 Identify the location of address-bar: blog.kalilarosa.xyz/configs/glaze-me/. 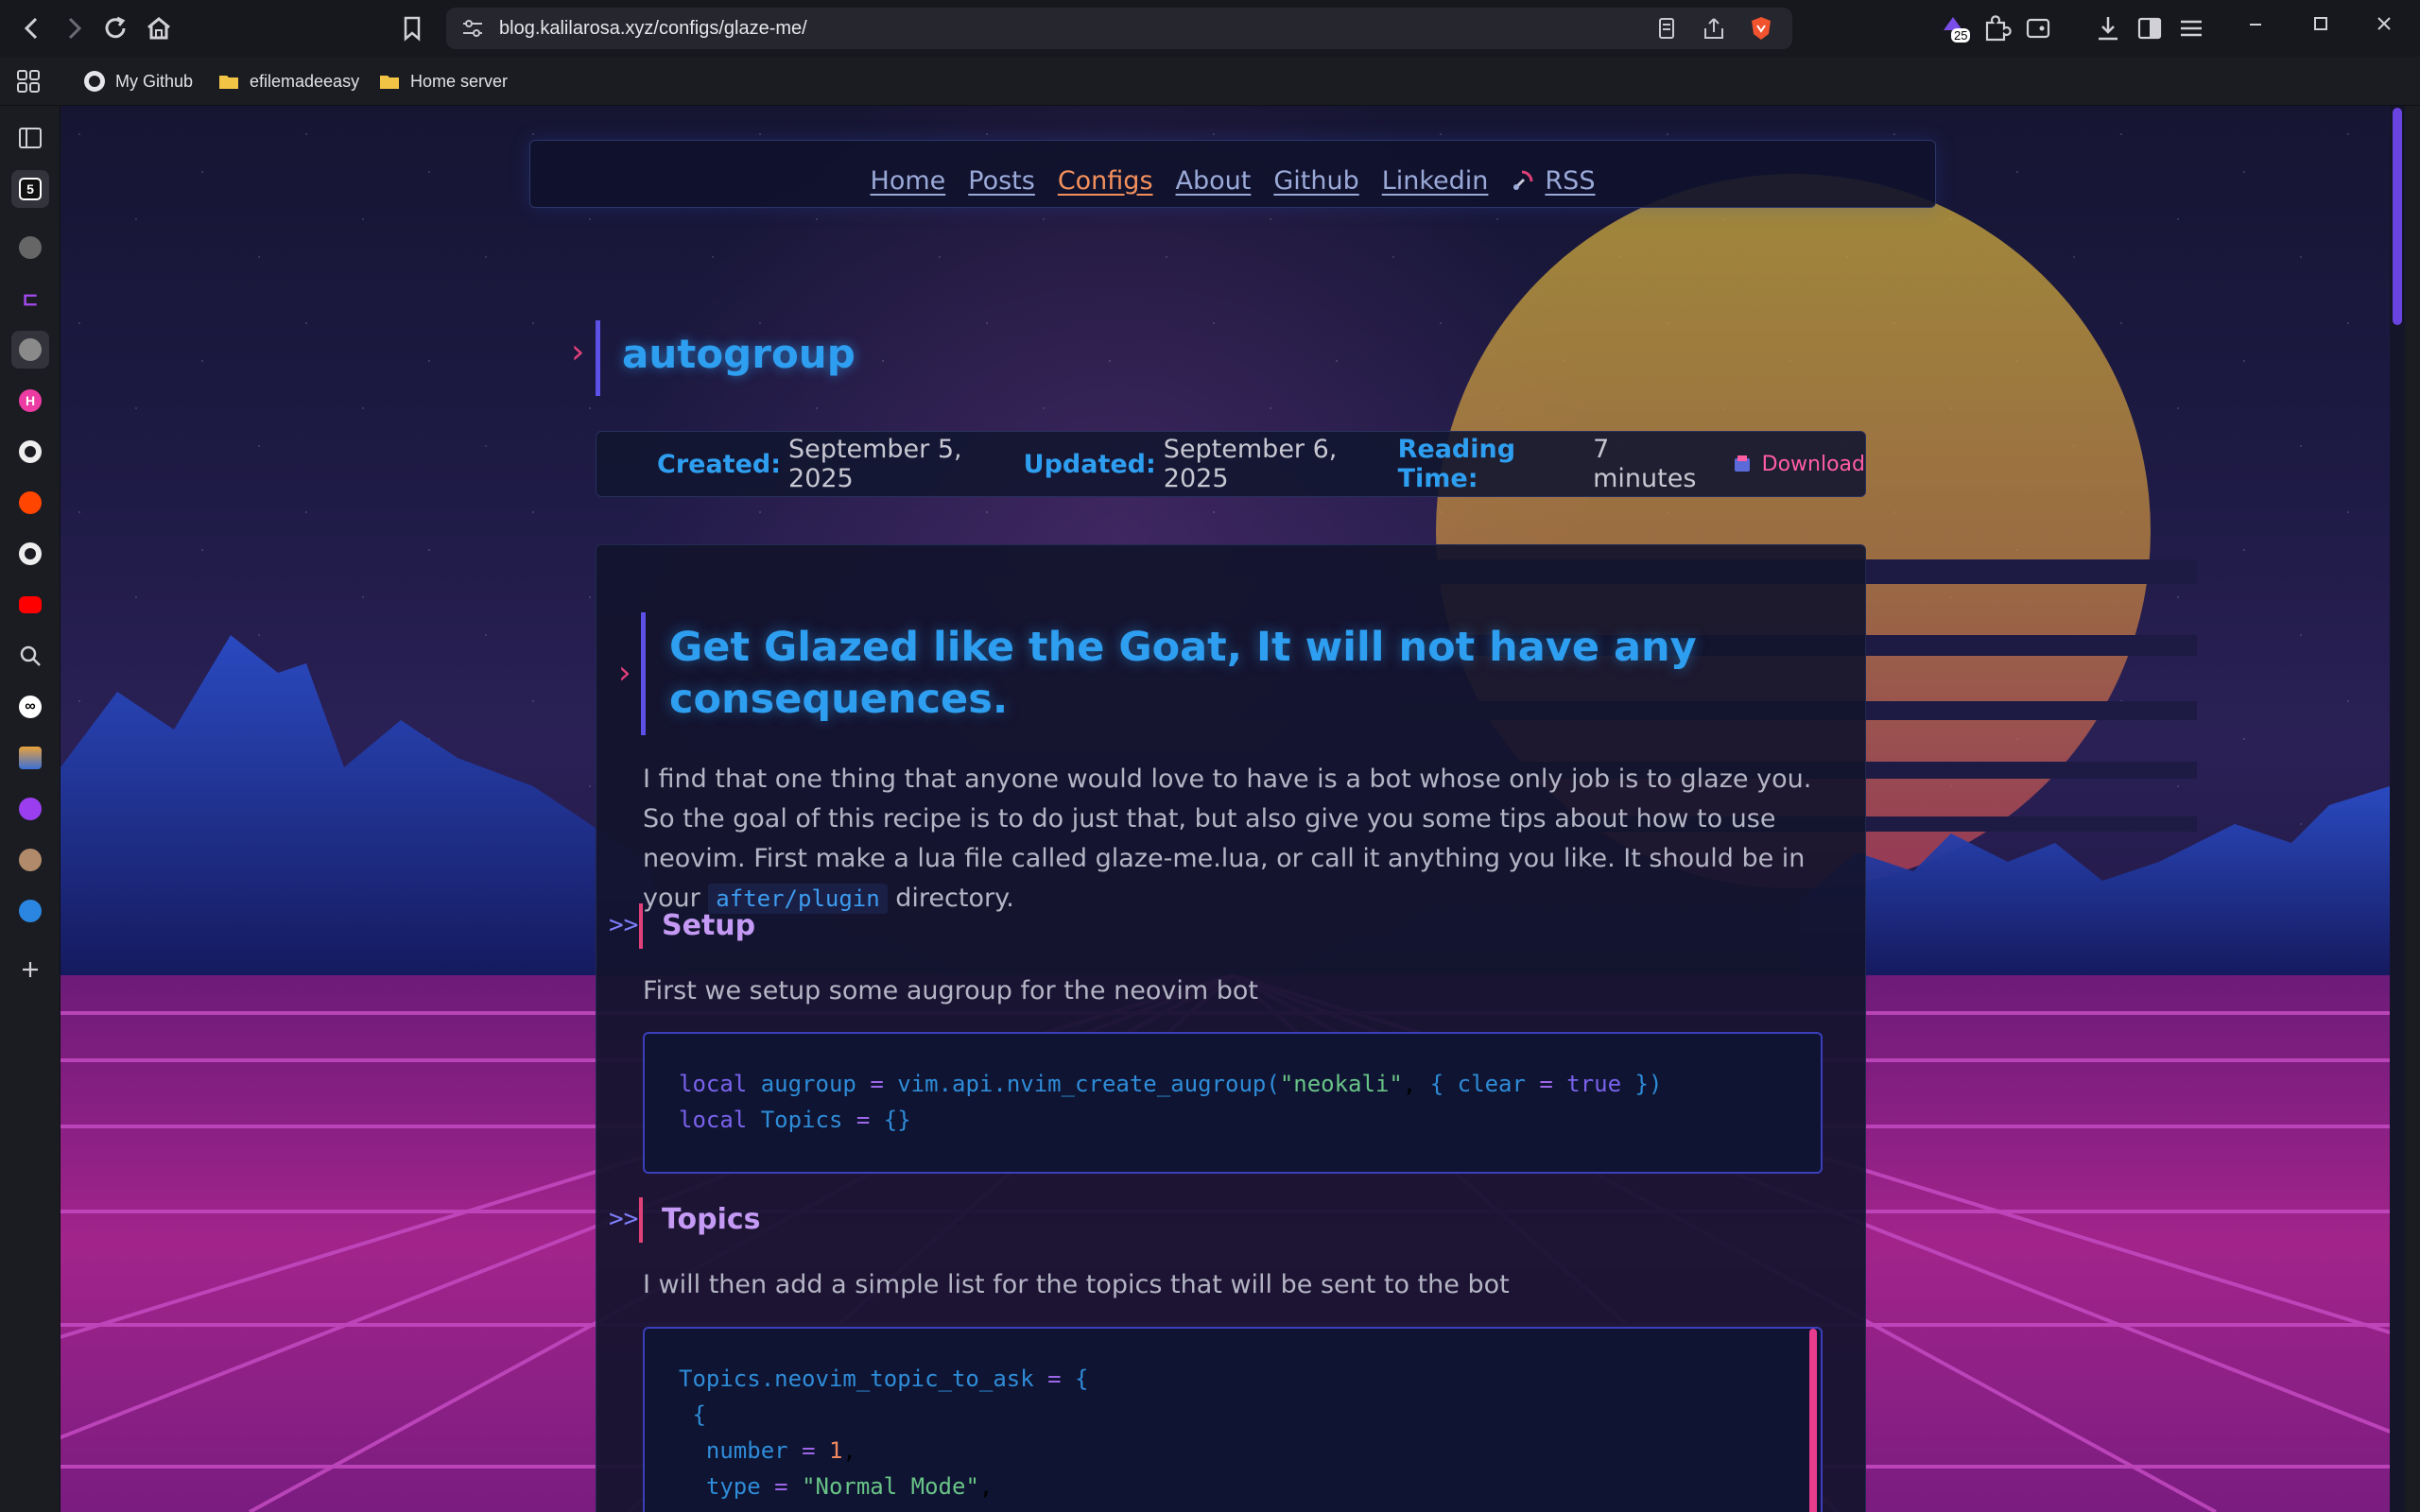
(1119, 28).